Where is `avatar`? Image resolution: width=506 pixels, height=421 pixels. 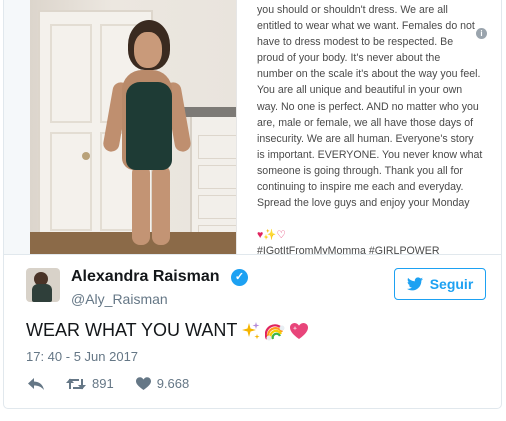 avatar is located at coordinates (43, 285).